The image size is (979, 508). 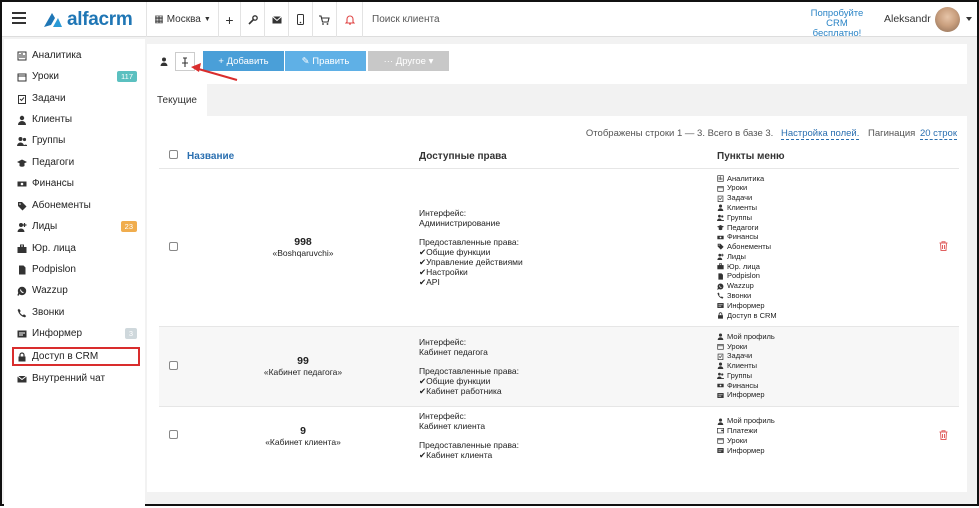 I want to click on pushpin-icon, so click(x=185, y=61).